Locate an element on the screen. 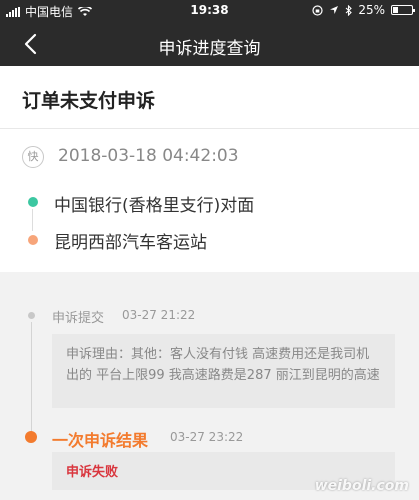 Image resolution: width=419 pixels, height=500 pixels. nav-bar: 申诉进度查询 is located at coordinates (209, 44).